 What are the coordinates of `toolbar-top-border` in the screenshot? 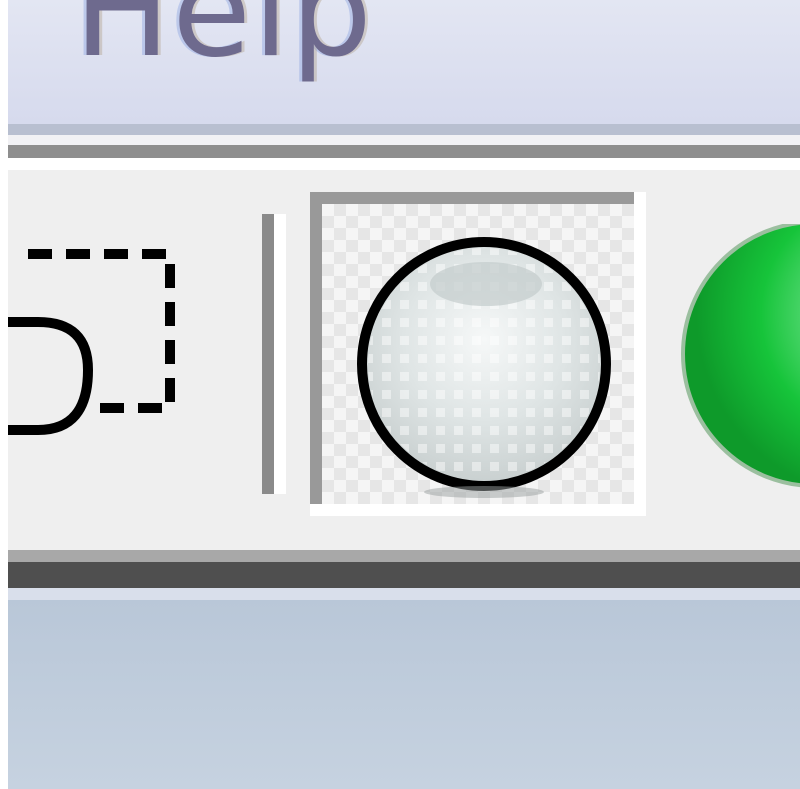 It's located at (404, 151).